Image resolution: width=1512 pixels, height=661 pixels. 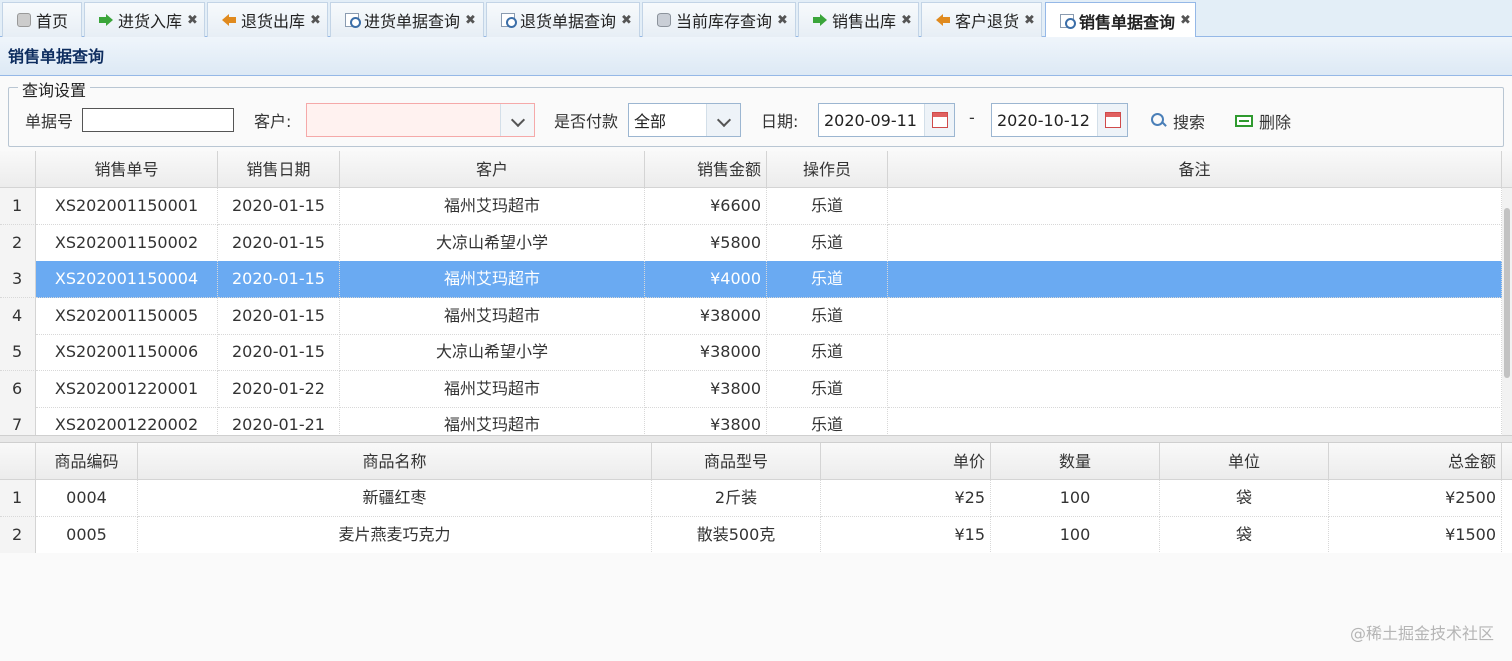 What do you see at coordinates (87, 461) in the screenshot?
I see `column-header: 商品编码` at bounding box center [87, 461].